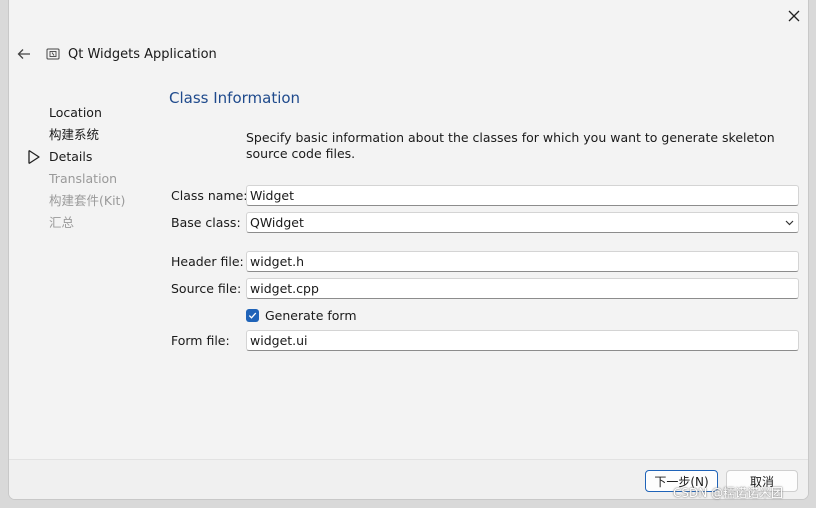  I want to click on source-file-input, so click(522, 288).